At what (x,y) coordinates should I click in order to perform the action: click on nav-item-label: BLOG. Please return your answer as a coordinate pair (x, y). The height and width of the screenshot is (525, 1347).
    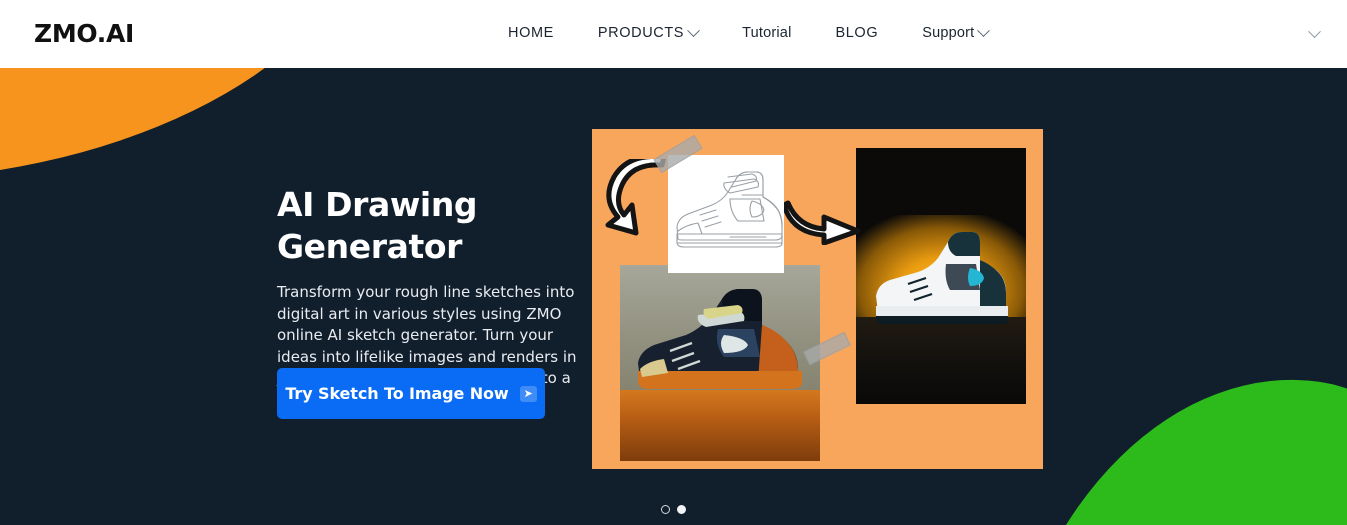
    Looking at the image, I should click on (857, 33).